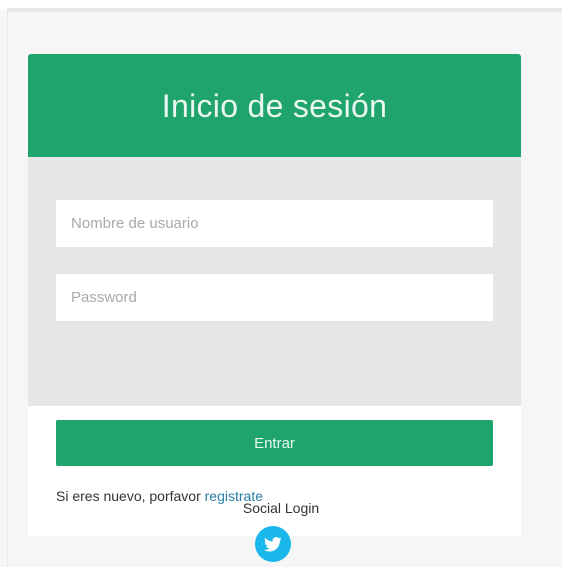 The width and height of the screenshot is (562, 567). What do you see at coordinates (274, 223) in the screenshot?
I see `username-input` at bounding box center [274, 223].